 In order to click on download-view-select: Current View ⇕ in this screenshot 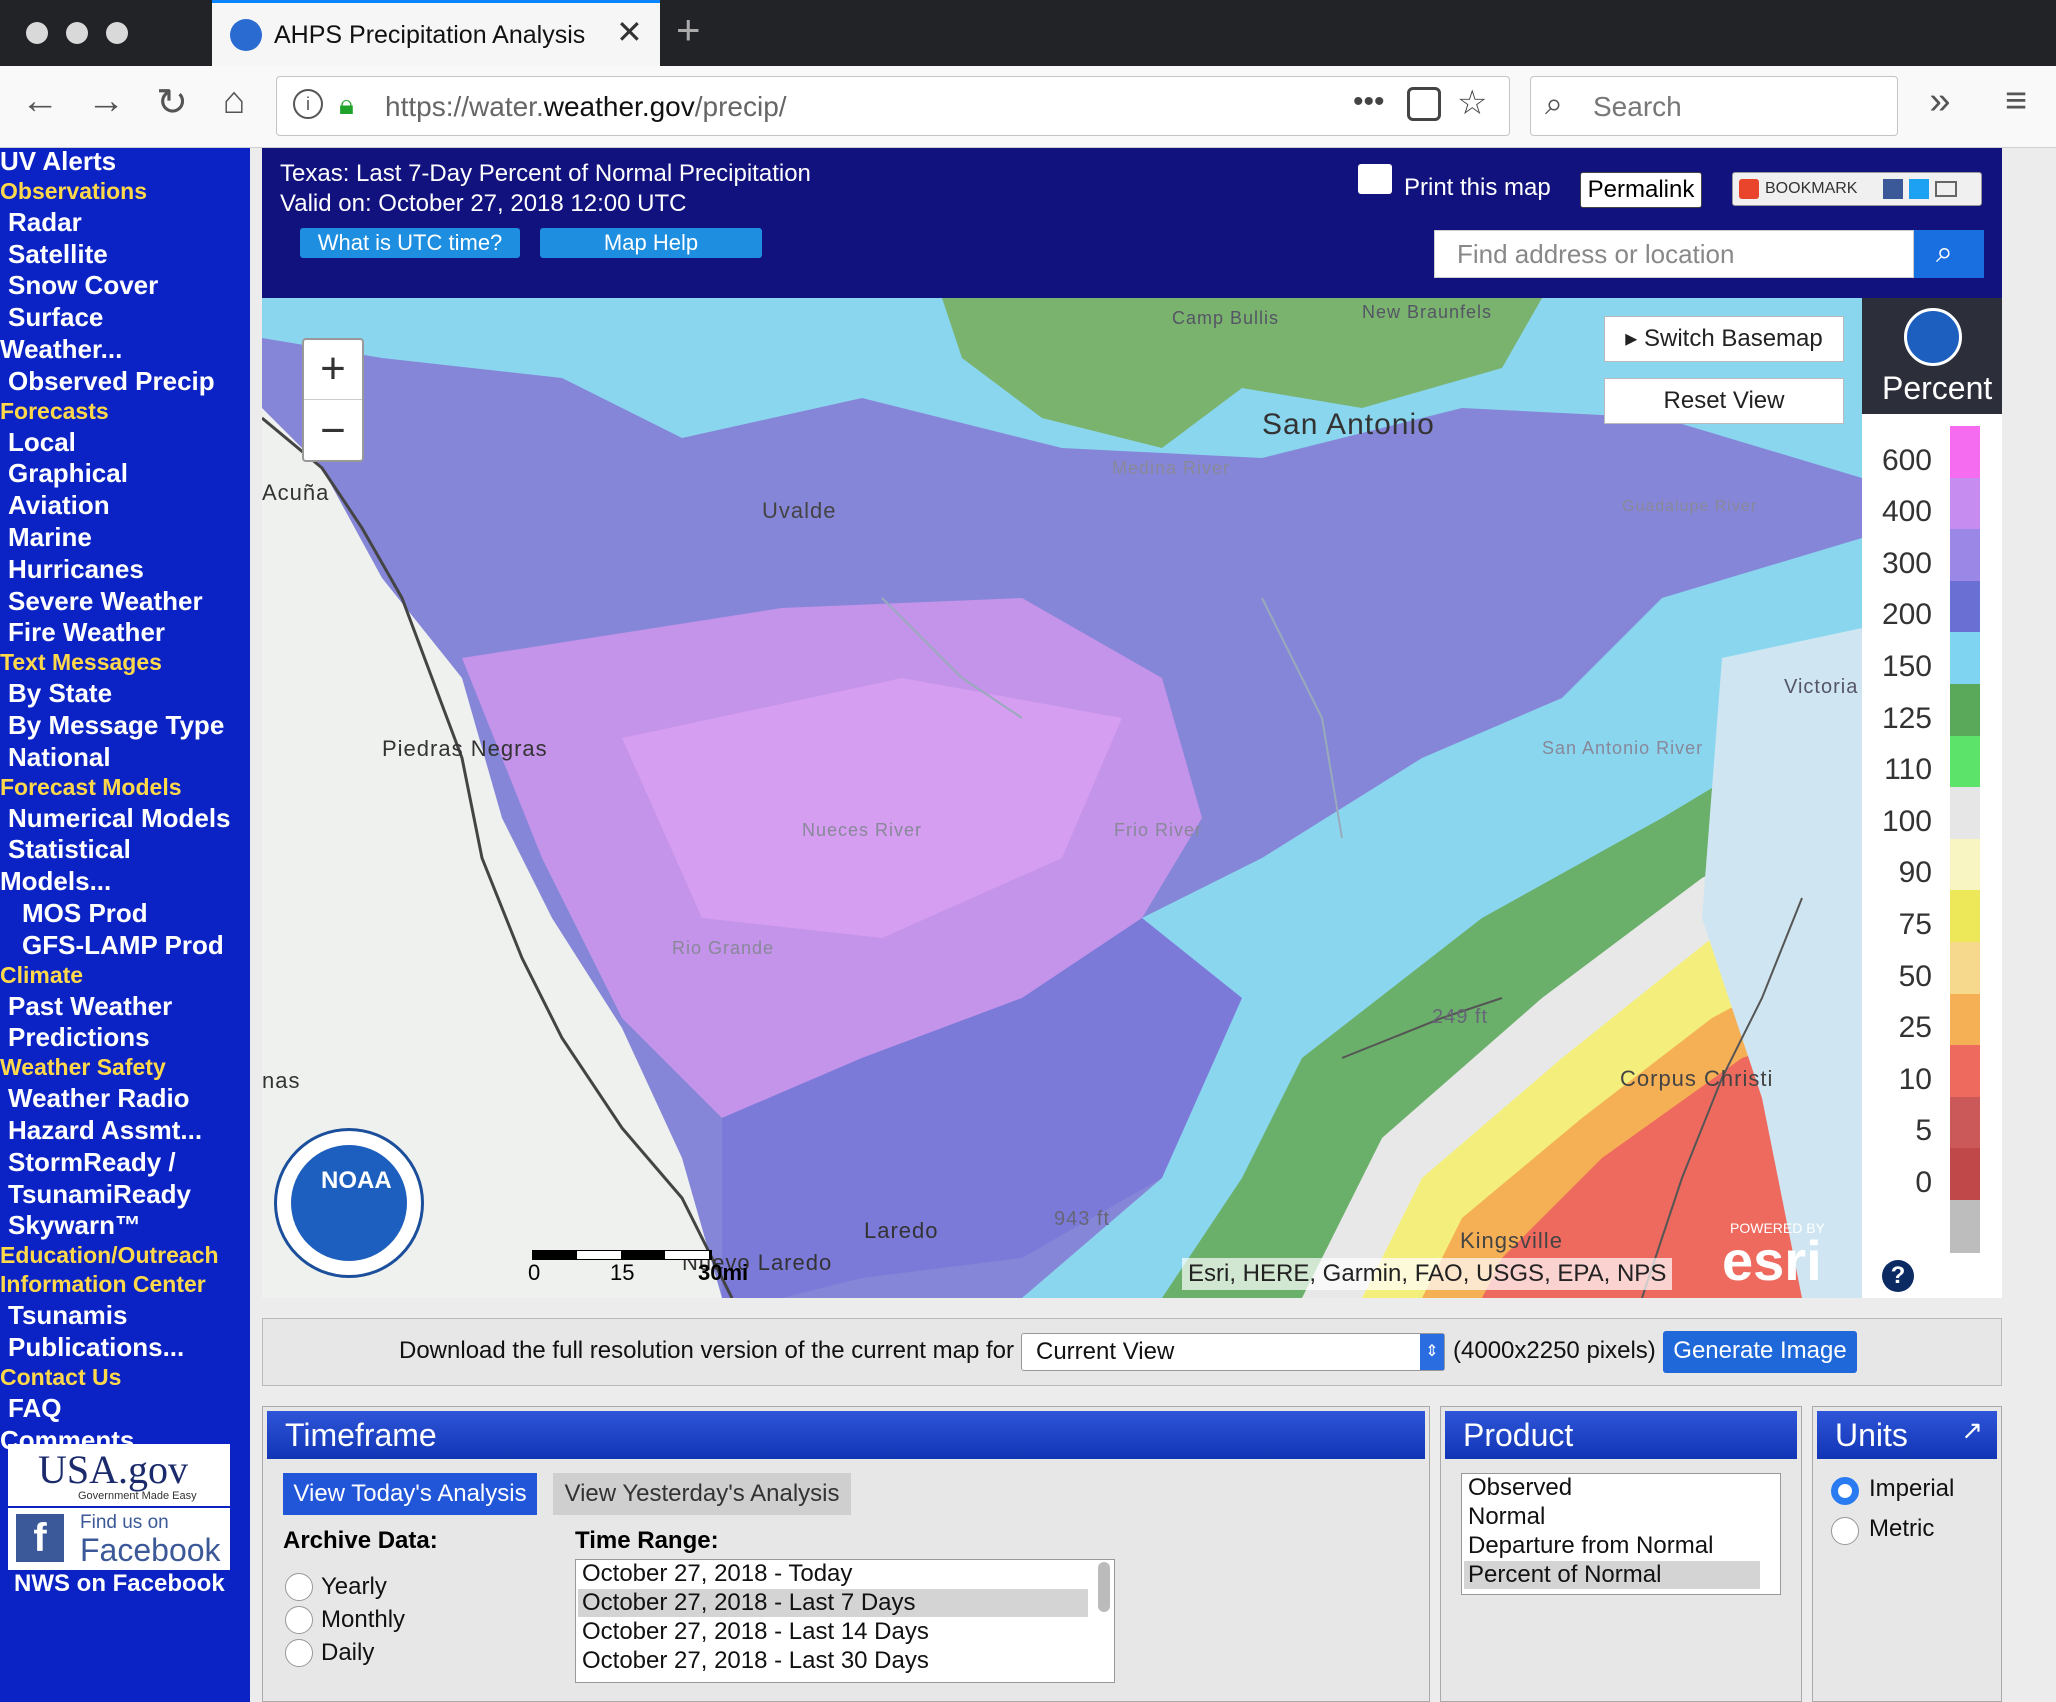, I will do `click(1233, 1352)`.